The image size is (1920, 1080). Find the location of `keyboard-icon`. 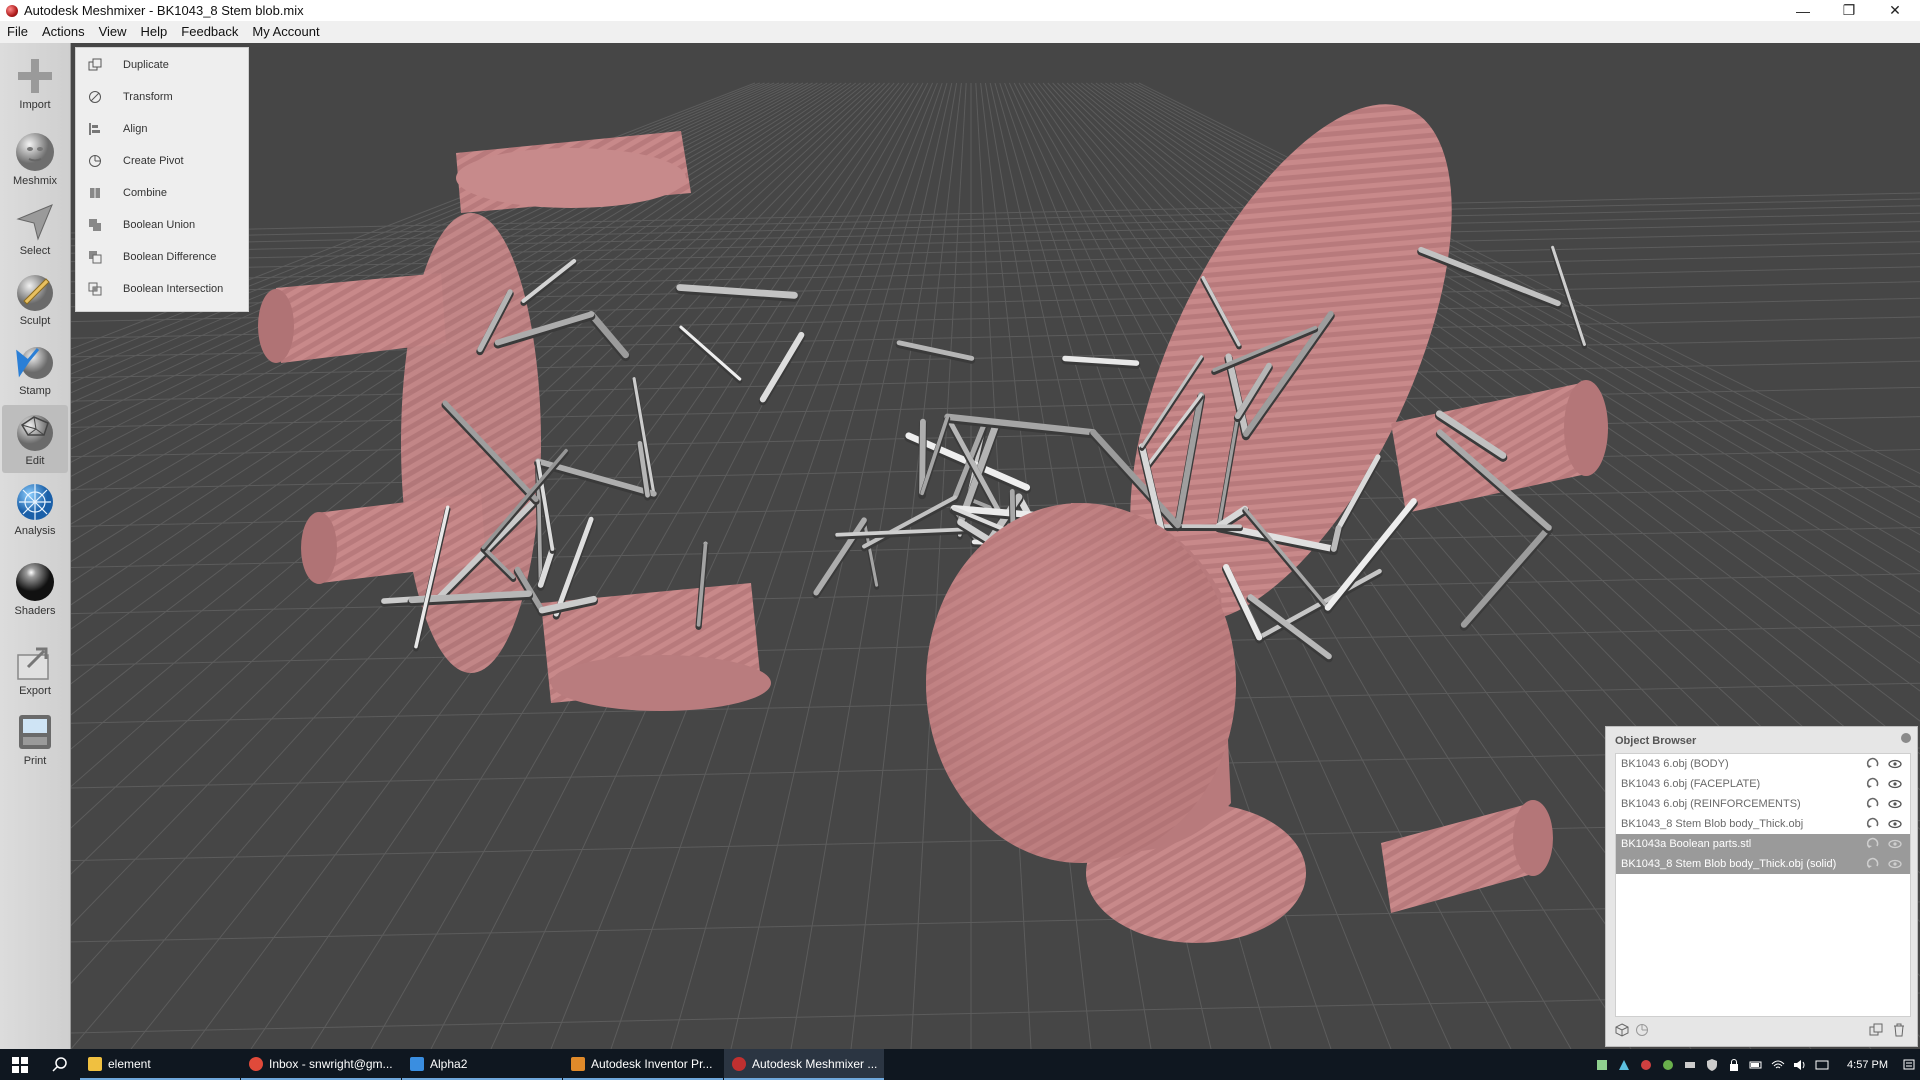

keyboard-icon is located at coordinates (1822, 1065).